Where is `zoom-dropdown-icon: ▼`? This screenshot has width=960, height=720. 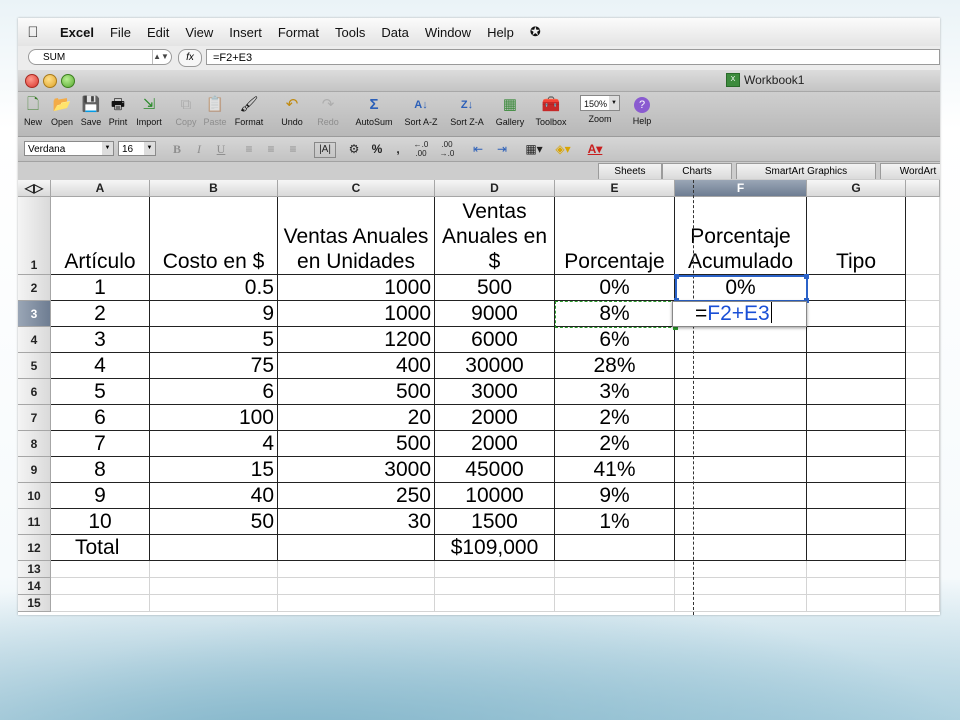 zoom-dropdown-icon: ▼ is located at coordinates (614, 103).